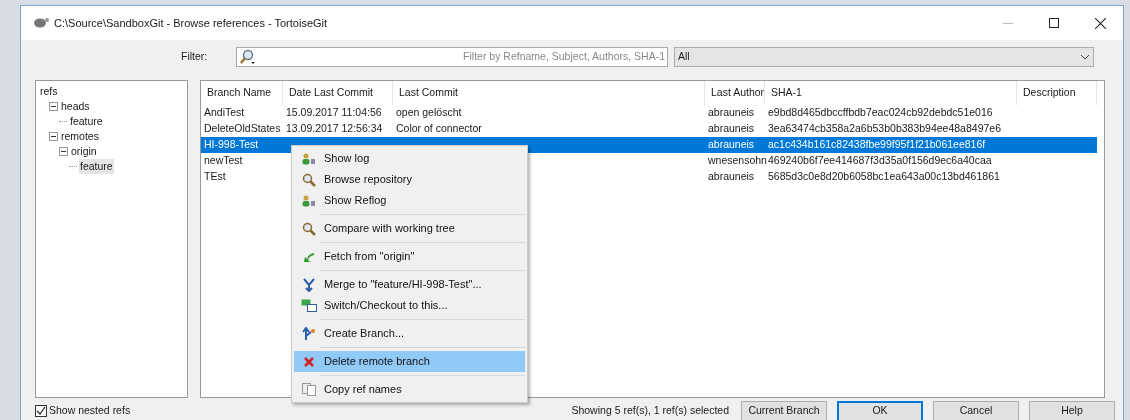  What do you see at coordinates (880, 161) in the screenshot?
I see `table-cell-text: 469240b6f7ee414687f3d35a0f156d9ec6a40caa` at bounding box center [880, 161].